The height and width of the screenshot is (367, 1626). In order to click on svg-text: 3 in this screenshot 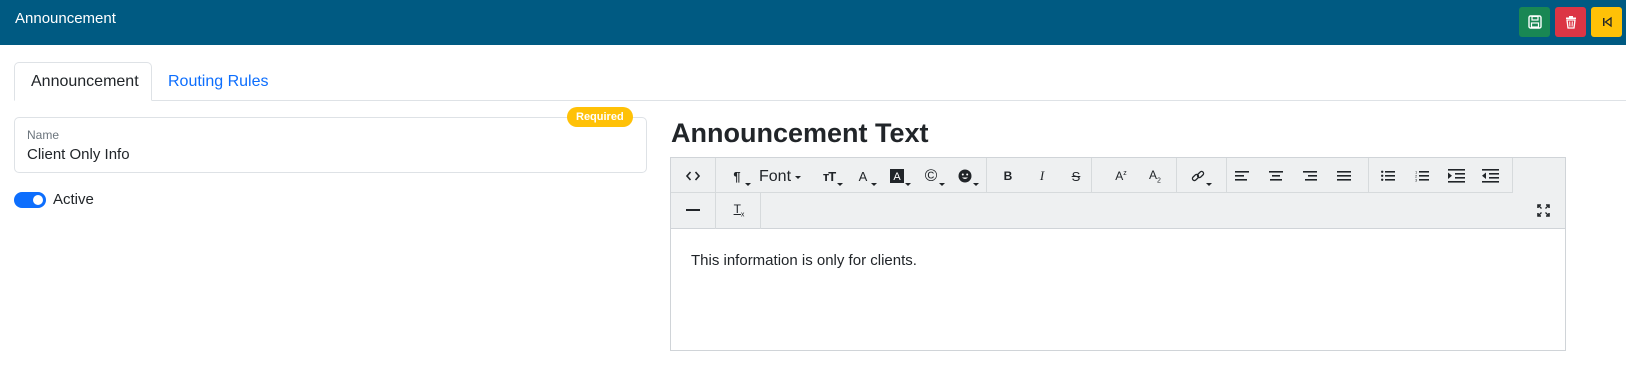, I will do `click(1416, 180)`.